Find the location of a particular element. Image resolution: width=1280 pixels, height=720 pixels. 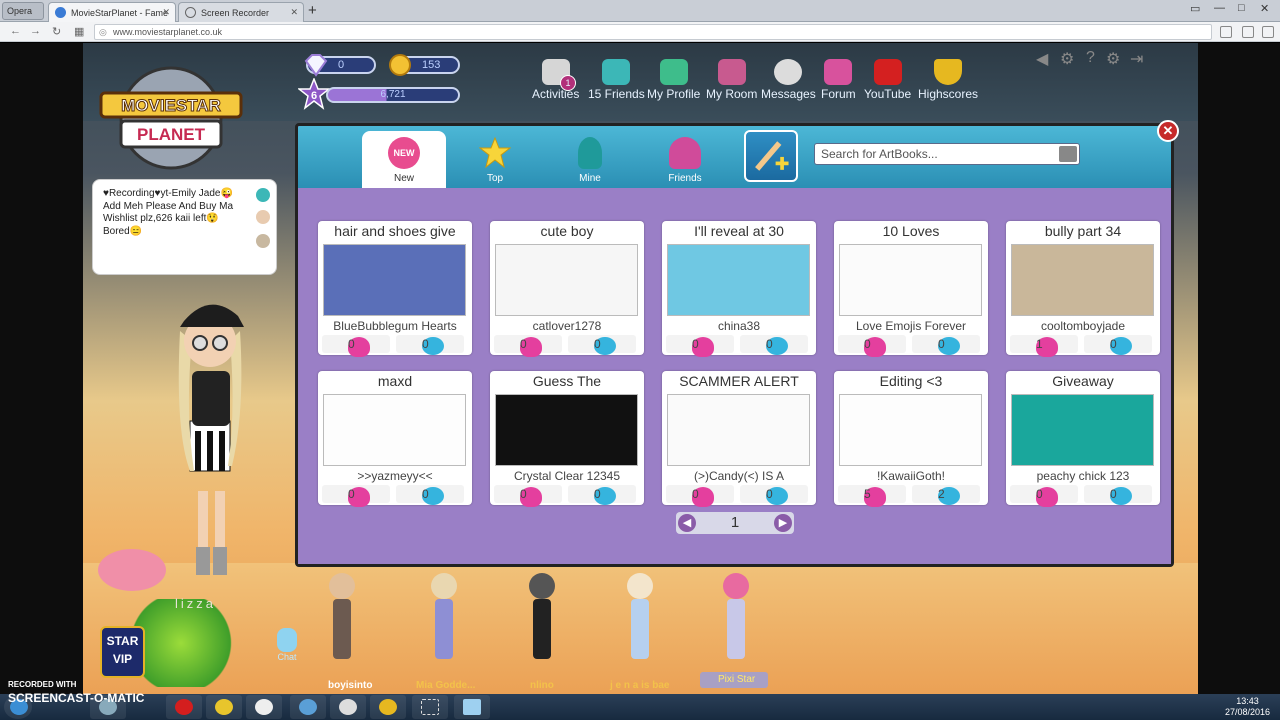

menu-friends: 15 Friends is located at coordinates (616, 80).